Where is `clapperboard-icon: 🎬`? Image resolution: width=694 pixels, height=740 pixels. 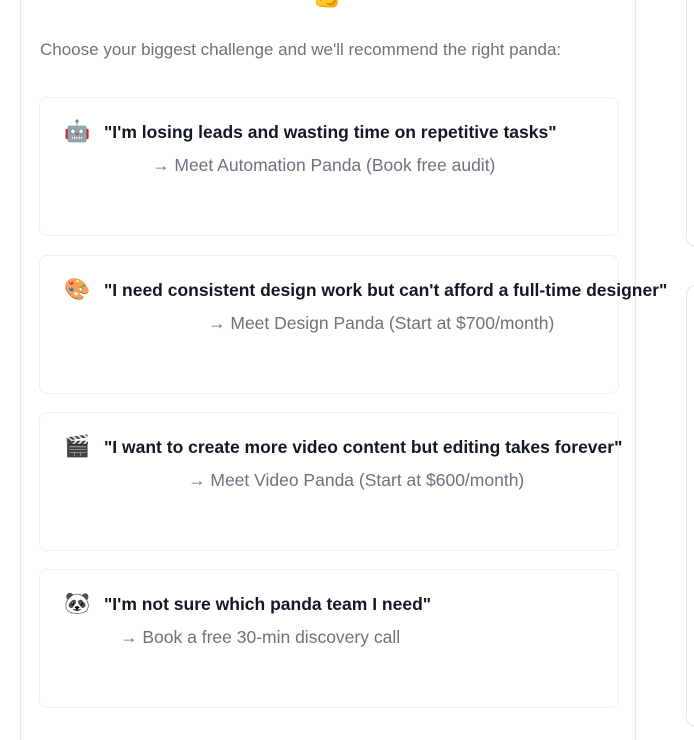
clapperboard-icon: 🎬 is located at coordinates (77, 446).